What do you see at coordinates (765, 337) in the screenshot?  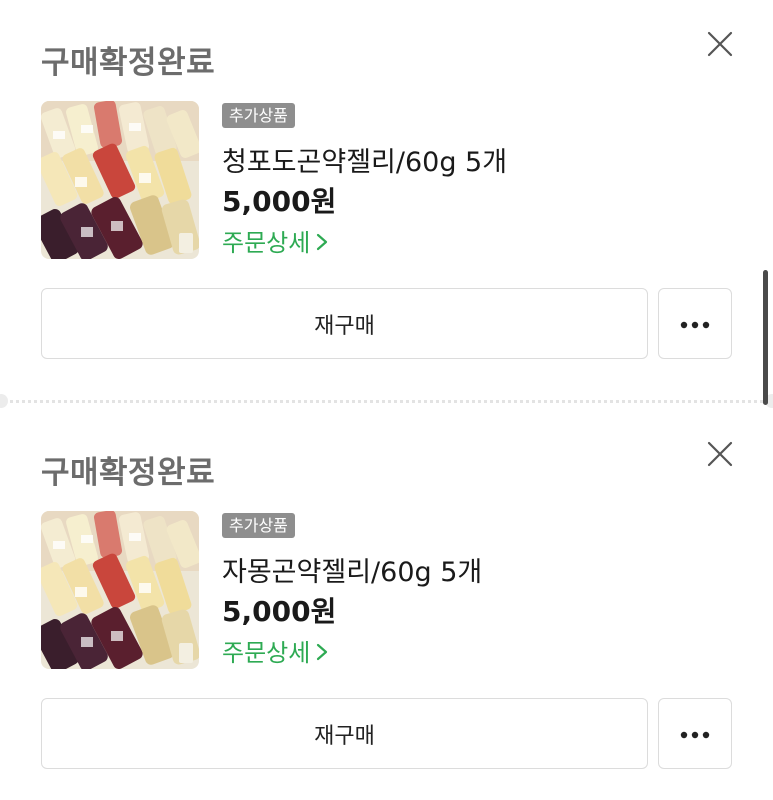 I see `scrollbar` at bounding box center [765, 337].